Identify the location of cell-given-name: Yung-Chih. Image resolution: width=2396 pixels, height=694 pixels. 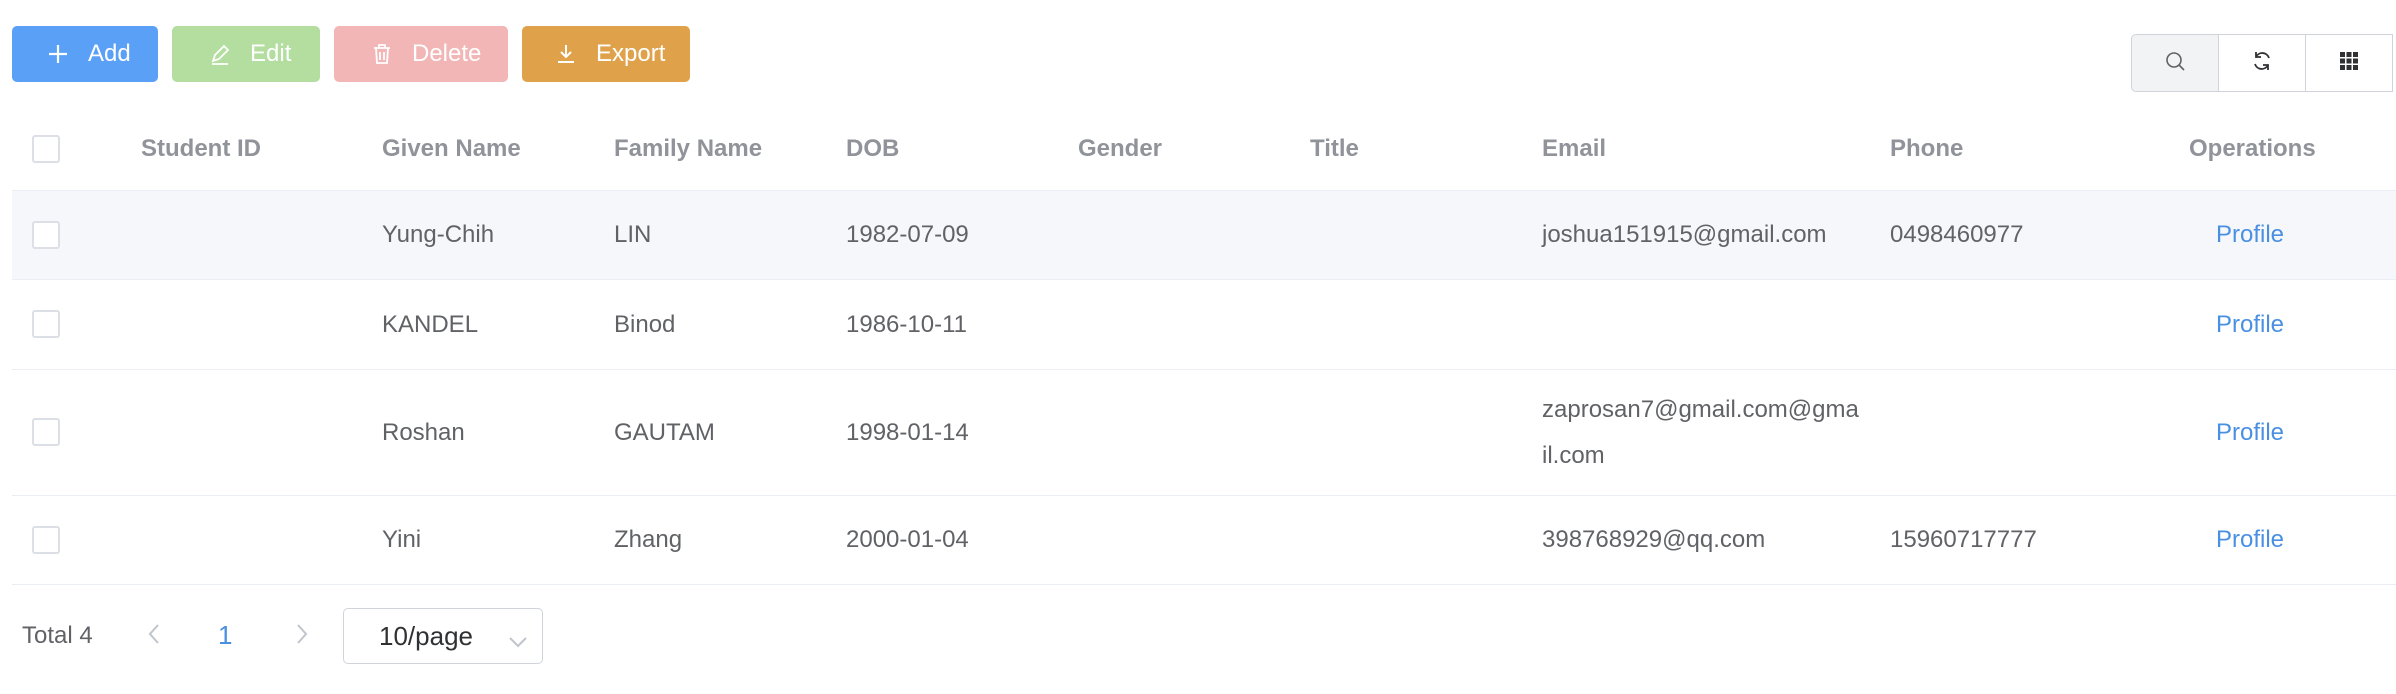
(438, 234).